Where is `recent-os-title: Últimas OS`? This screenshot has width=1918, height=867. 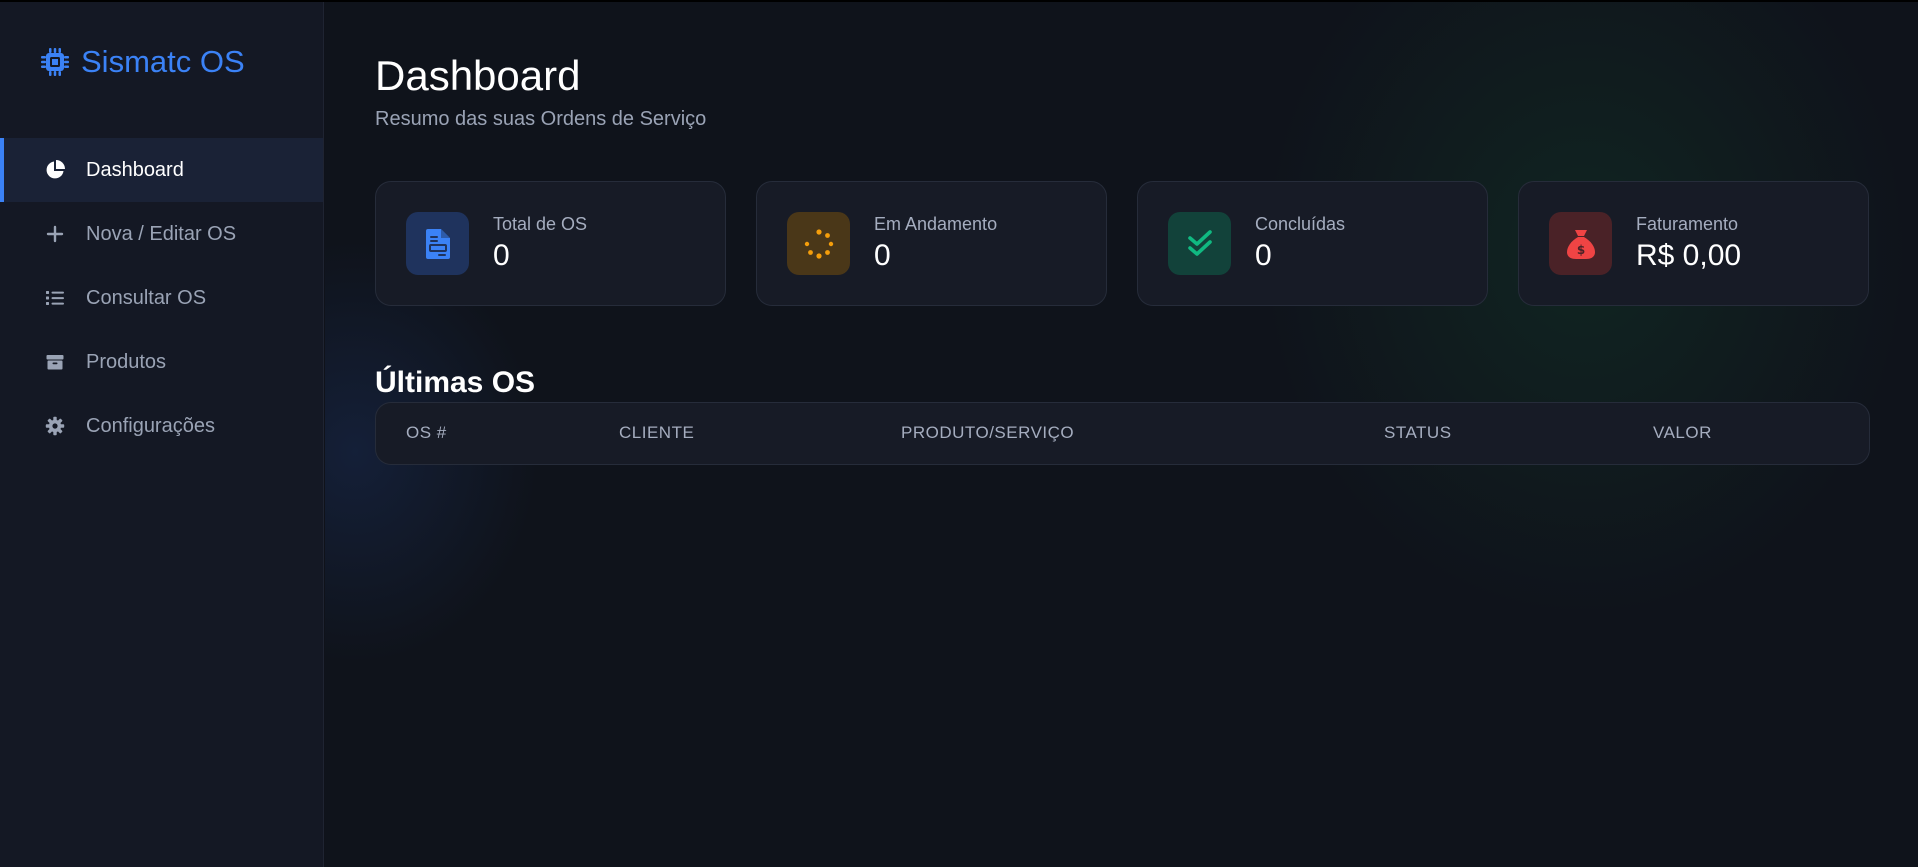
recent-os-title: Últimas OS is located at coordinates (455, 382).